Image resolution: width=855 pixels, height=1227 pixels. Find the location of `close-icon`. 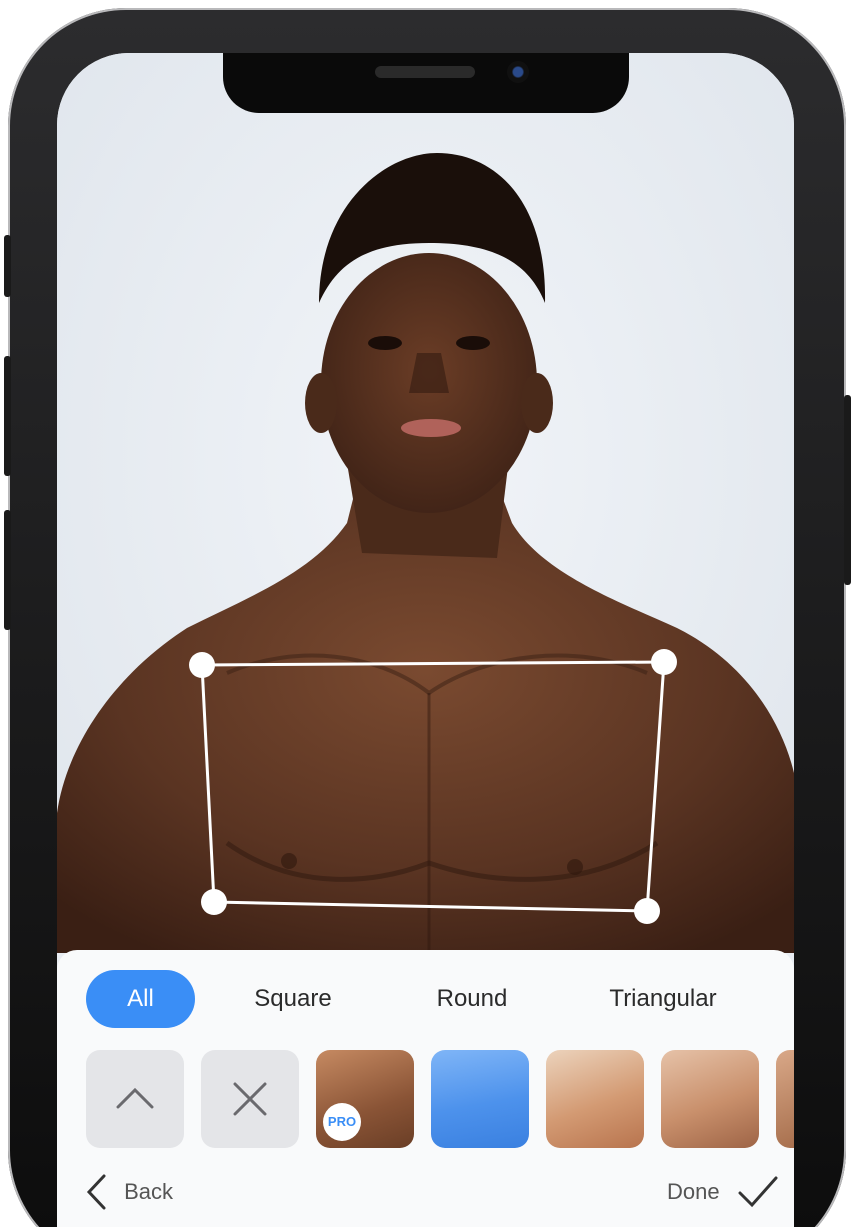

close-icon is located at coordinates (250, 1099).